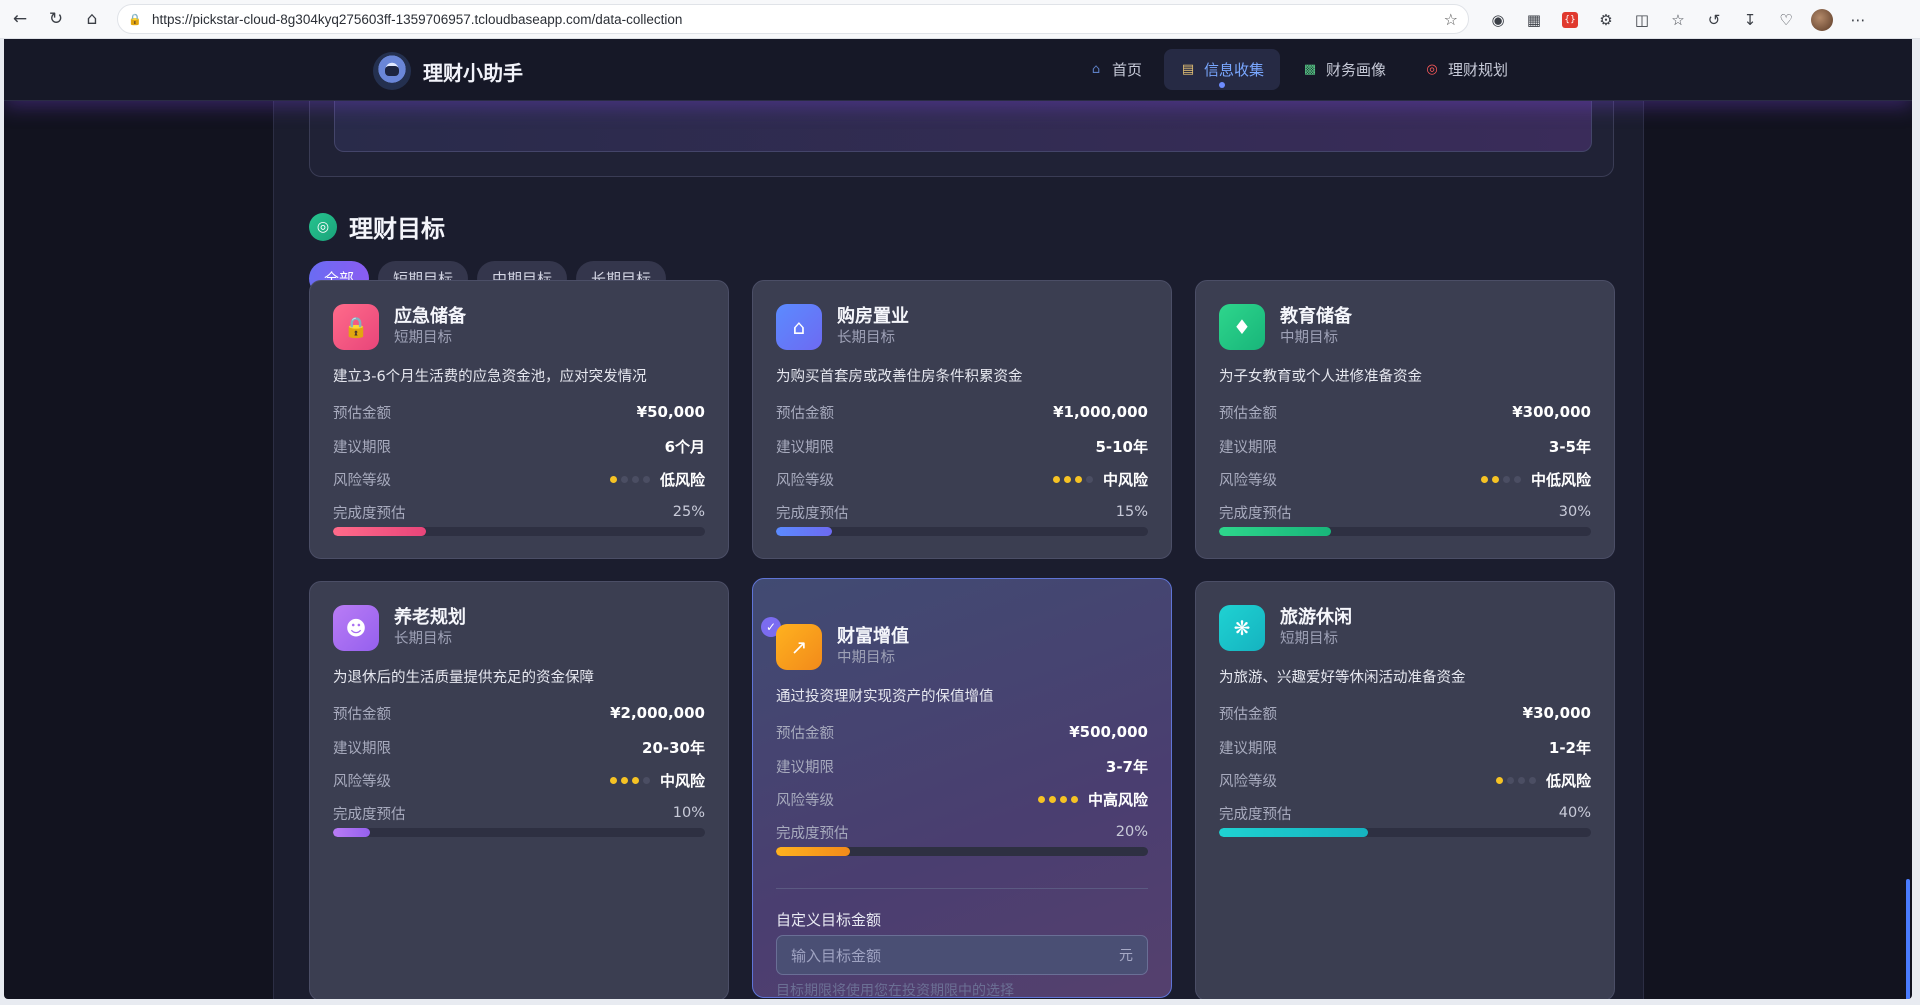 Image resolution: width=1920 pixels, height=1005 pixels. Describe the element at coordinates (866, 658) in the screenshot. I see `goal-term: 中期目标` at that location.